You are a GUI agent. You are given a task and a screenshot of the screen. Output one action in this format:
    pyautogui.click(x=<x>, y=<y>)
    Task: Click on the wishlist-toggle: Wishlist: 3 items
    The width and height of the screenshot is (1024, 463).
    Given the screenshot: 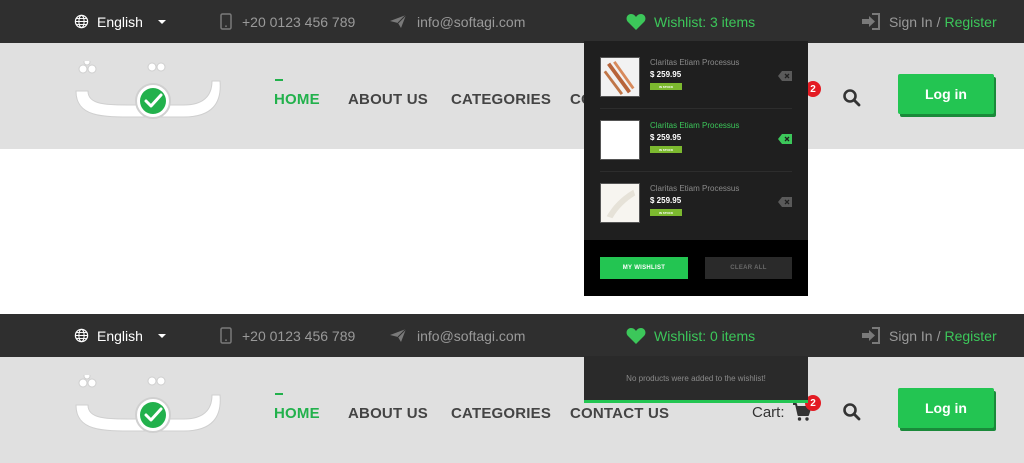 What is the action you would take?
    pyautogui.click(x=690, y=21)
    